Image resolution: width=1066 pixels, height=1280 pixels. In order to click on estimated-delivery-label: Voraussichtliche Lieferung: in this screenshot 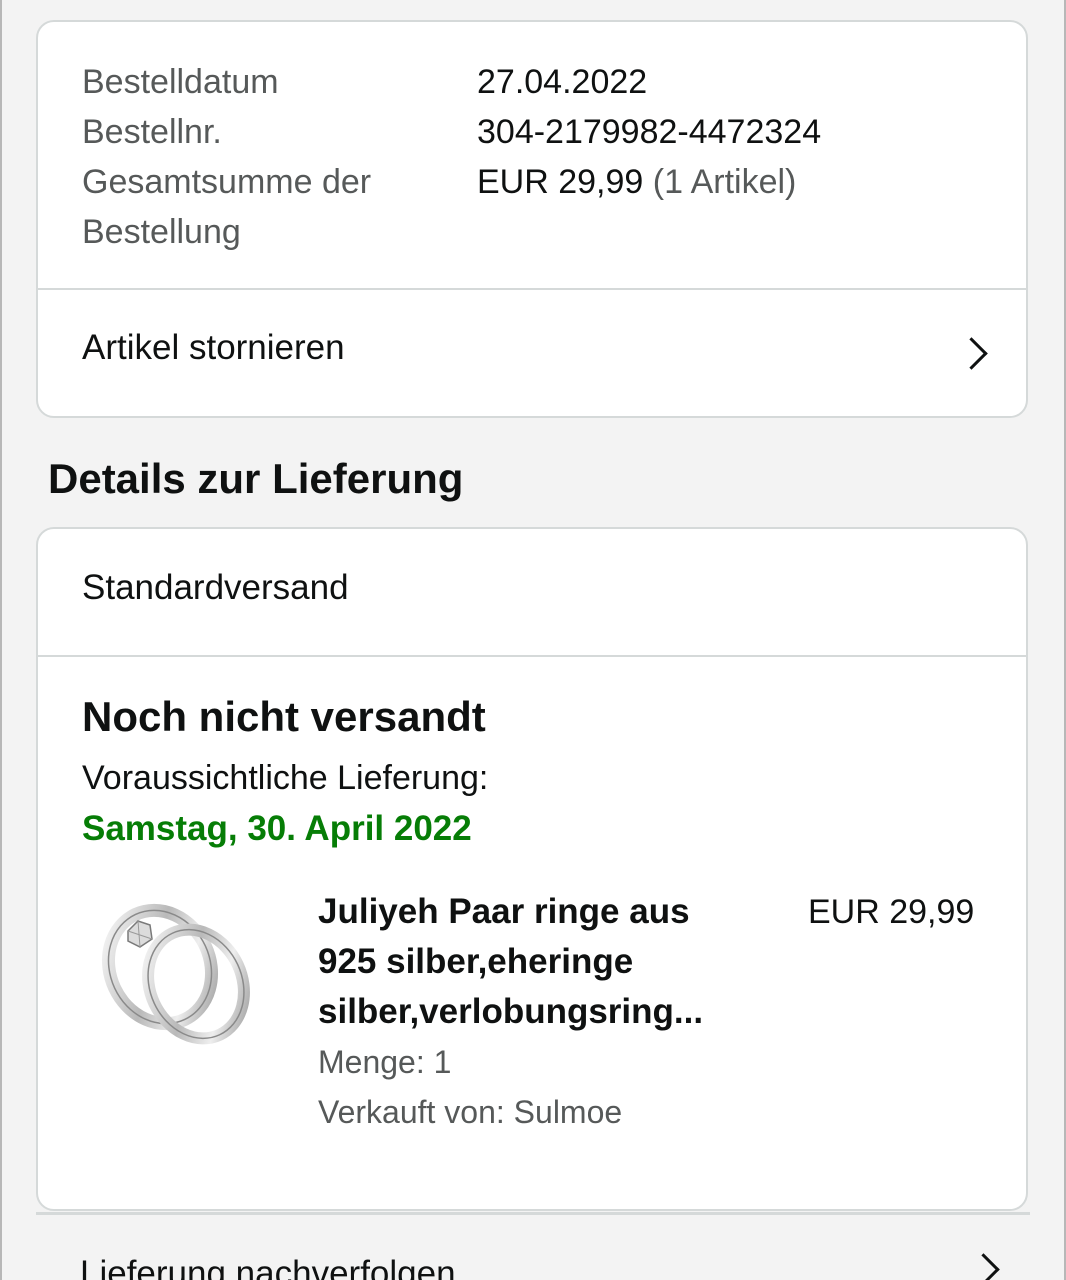, I will do `click(285, 778)`.